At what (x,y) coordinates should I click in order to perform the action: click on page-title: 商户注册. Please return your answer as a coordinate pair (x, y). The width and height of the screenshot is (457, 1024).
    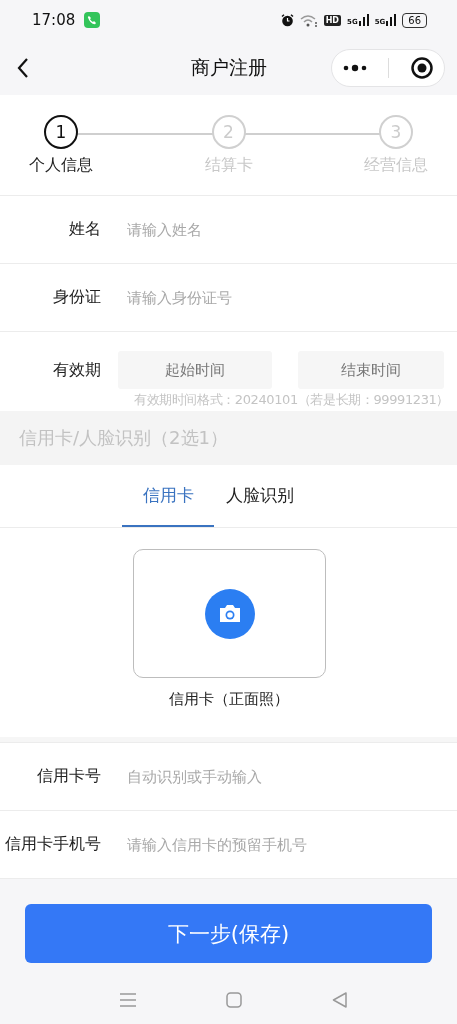
    Looking at the image, I should click on (228, 66).